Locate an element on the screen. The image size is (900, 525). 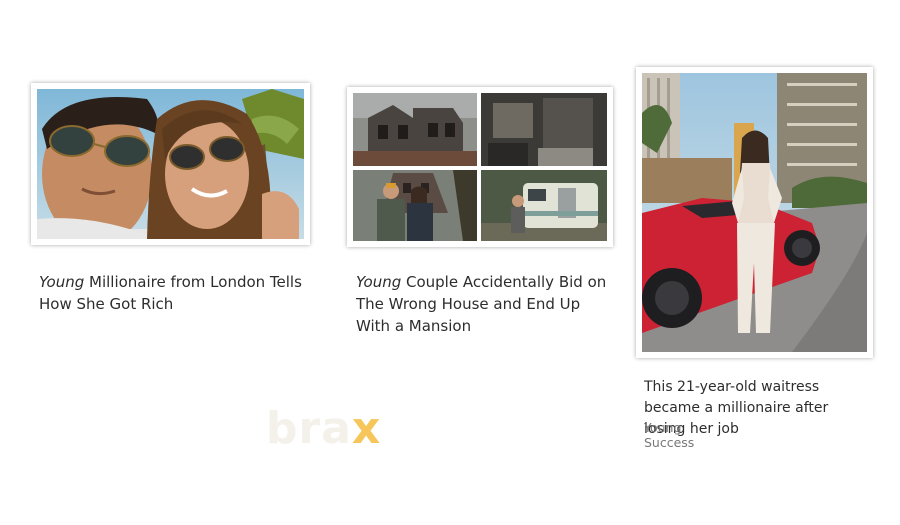
woman-sportscar-image is located at coordinates (754, 212).